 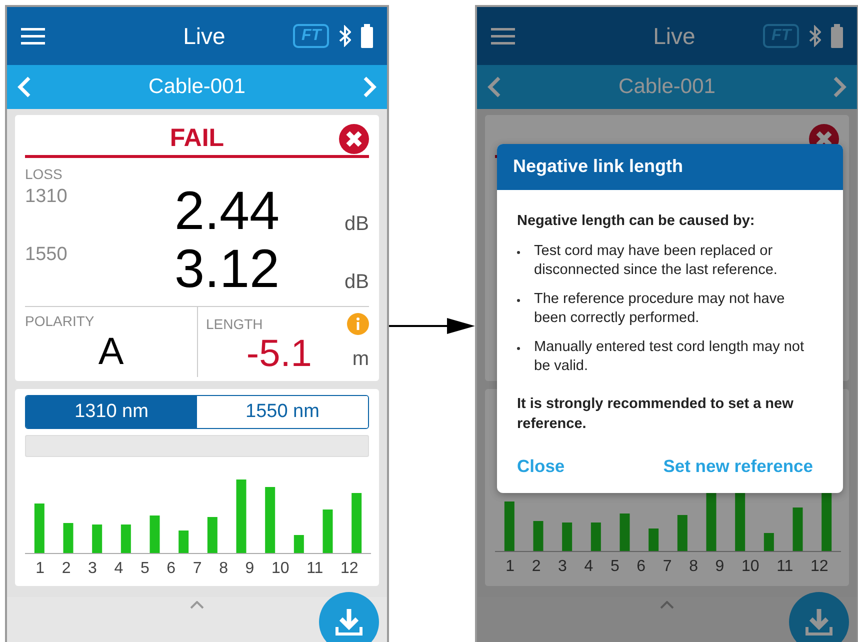 What do you see at coordinates (656, 261) in the screenshot?
I see `dialog-bullet-text: Test cord may have been replaced or disconnected since the last reference.` at bounding box center [656, 261].